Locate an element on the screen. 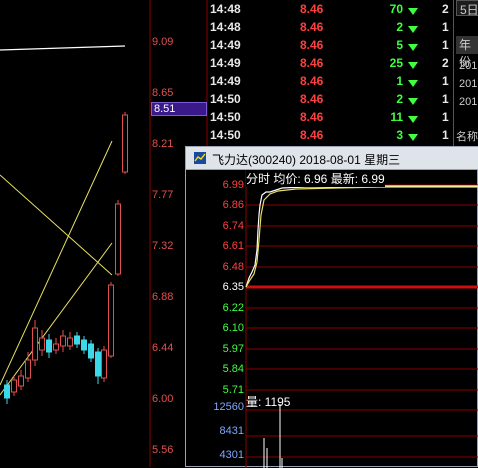  right-panel: 5日 年份 201 201 201 名称 is located at coordinates (465, 73).